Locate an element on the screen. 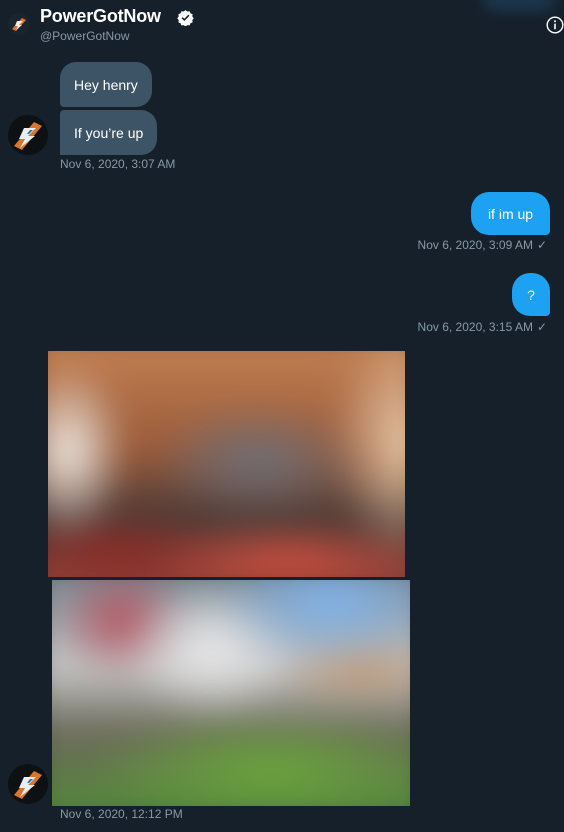 The image size is (564, 832). message-bubble-incoming: If you’re up is located at coordinates (109, 132).